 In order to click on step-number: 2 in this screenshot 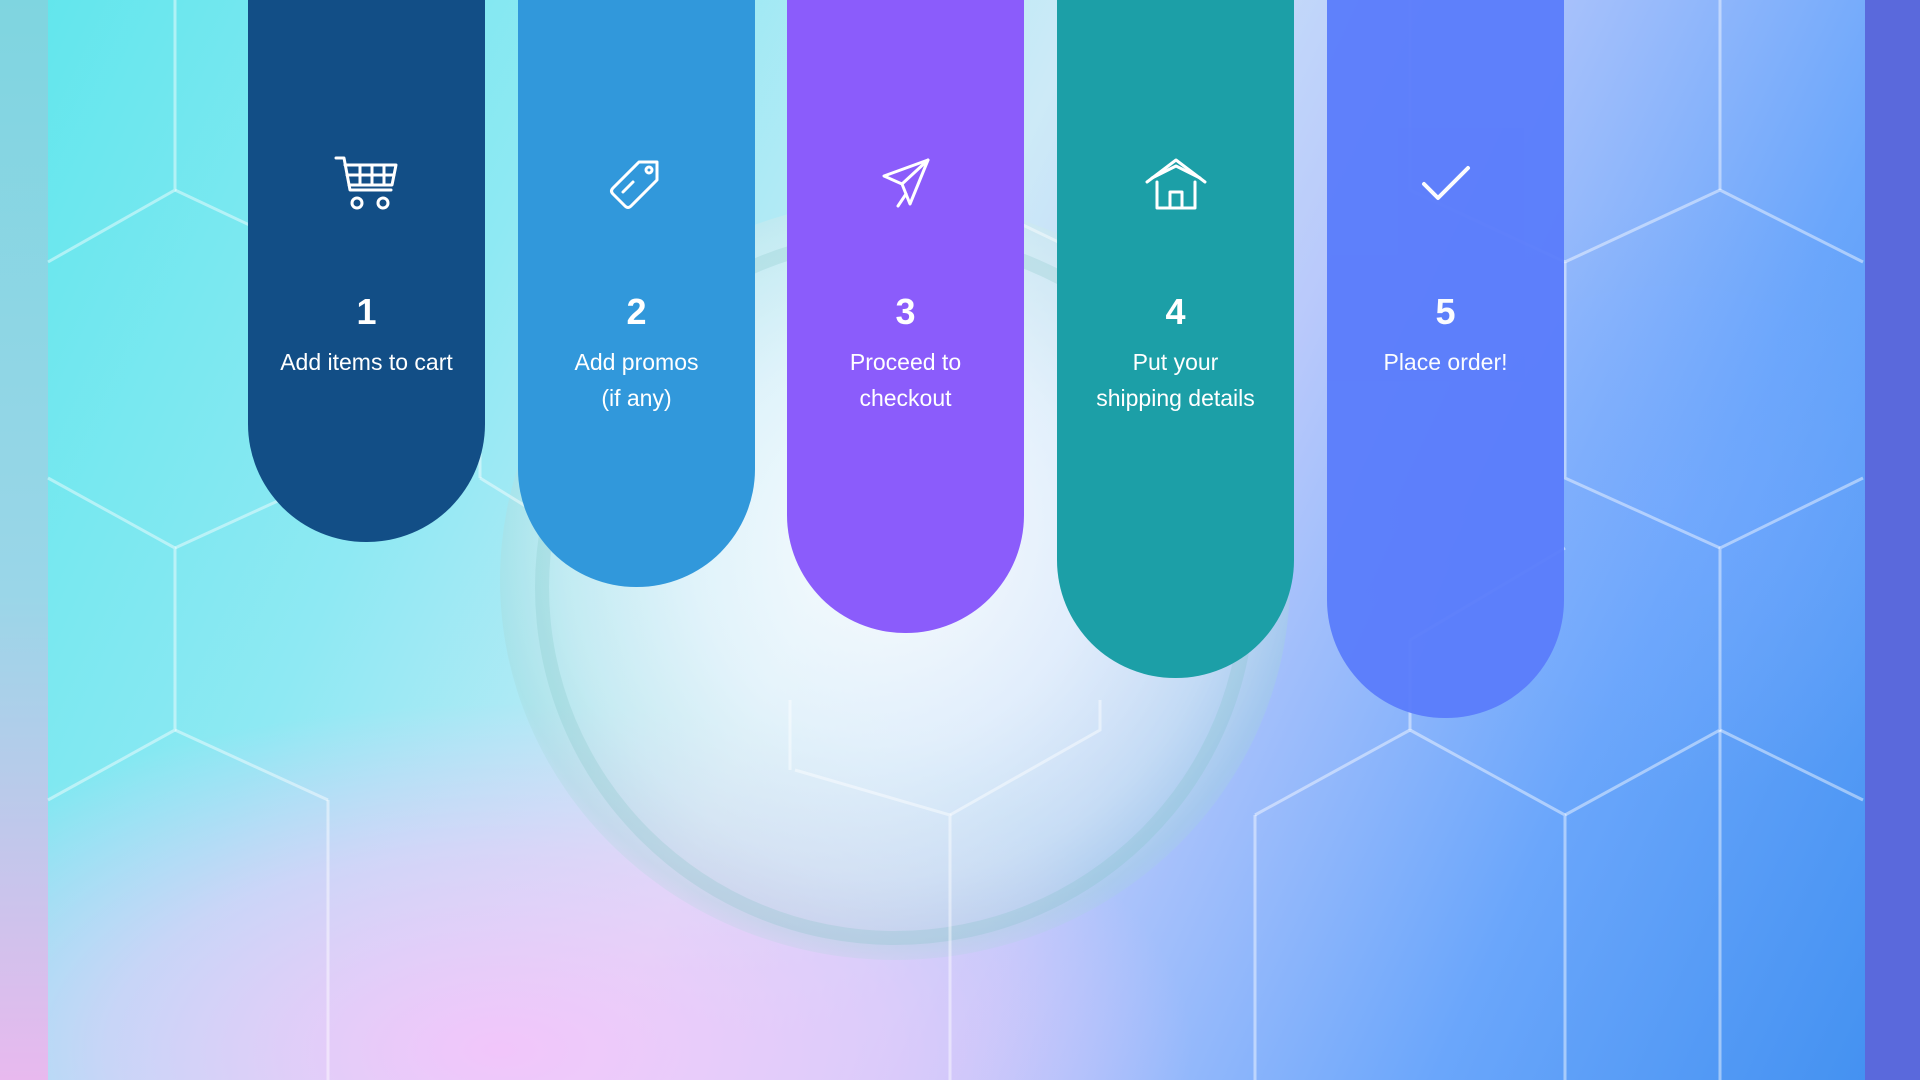, I will do `click(636, 311)`.